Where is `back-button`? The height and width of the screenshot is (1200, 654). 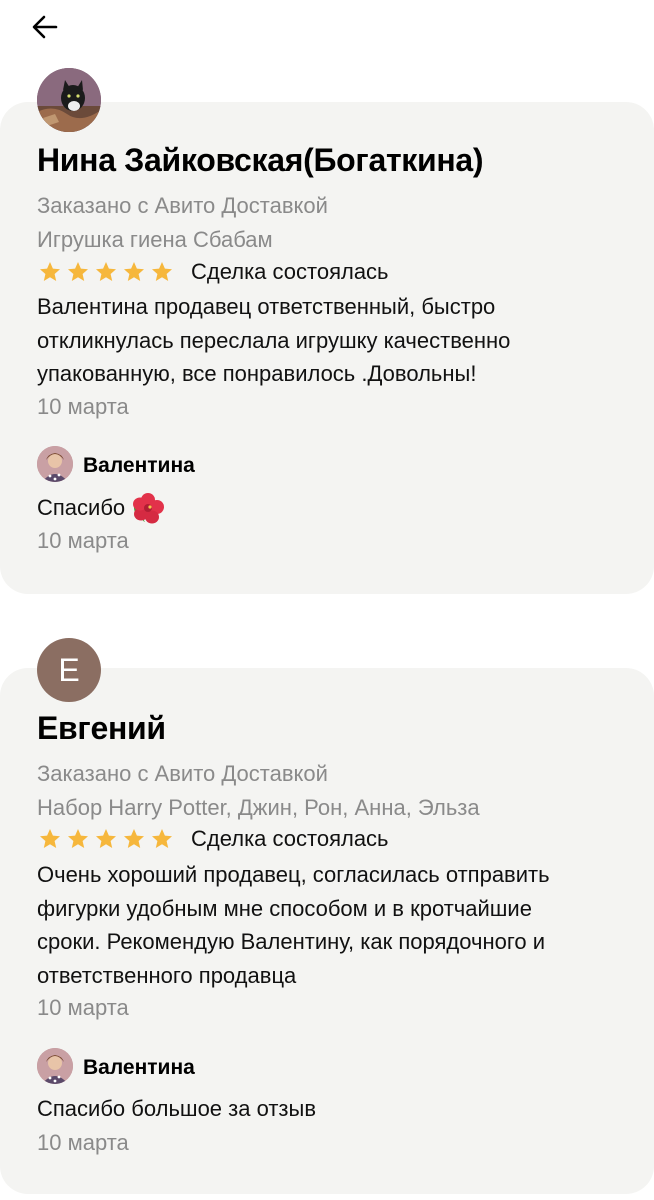
back-button is located at coordinates (50, 30).